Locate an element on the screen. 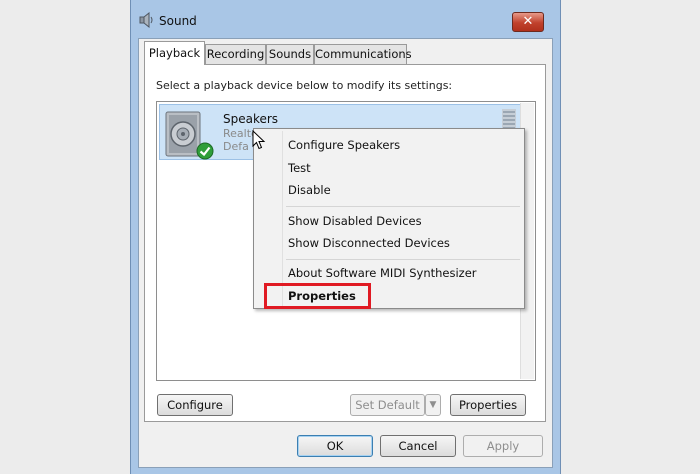  menu-item-show-disconnected-devices: Show Disconnected Devices is located at coordinates (369, 243).